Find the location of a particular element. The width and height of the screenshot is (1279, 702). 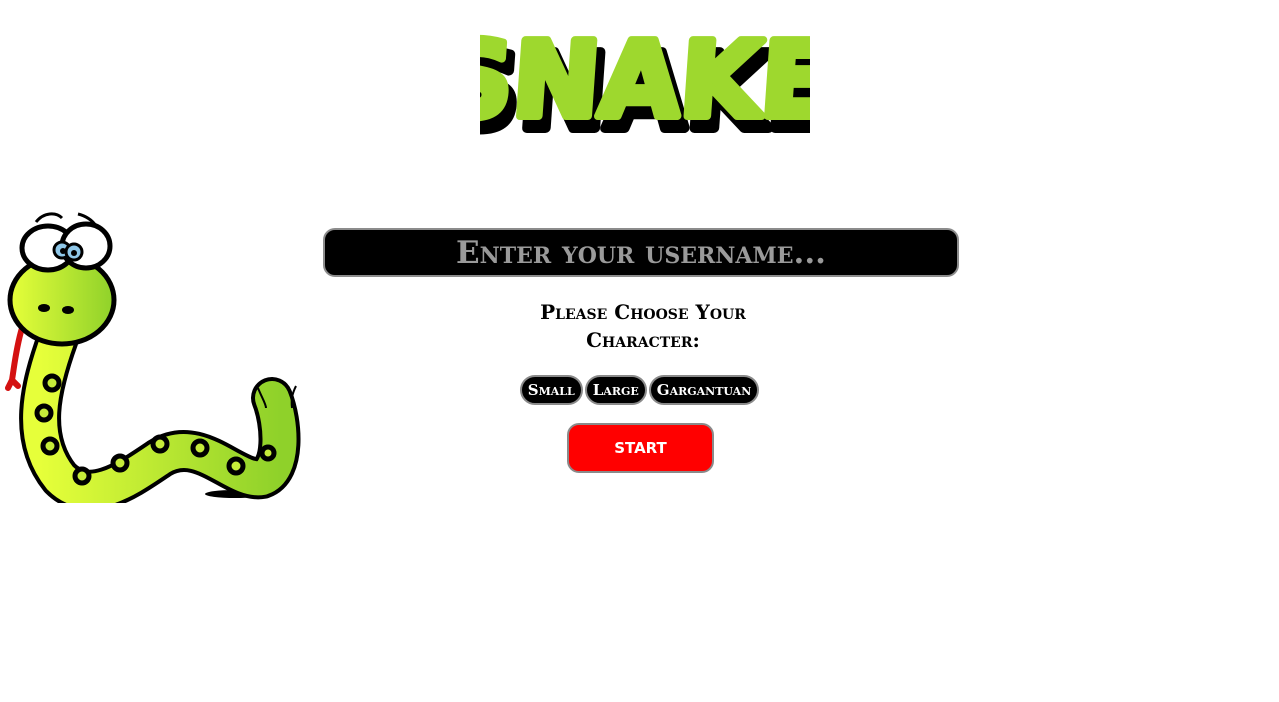

character-small-button: Small is located at coordinates (551, 390).